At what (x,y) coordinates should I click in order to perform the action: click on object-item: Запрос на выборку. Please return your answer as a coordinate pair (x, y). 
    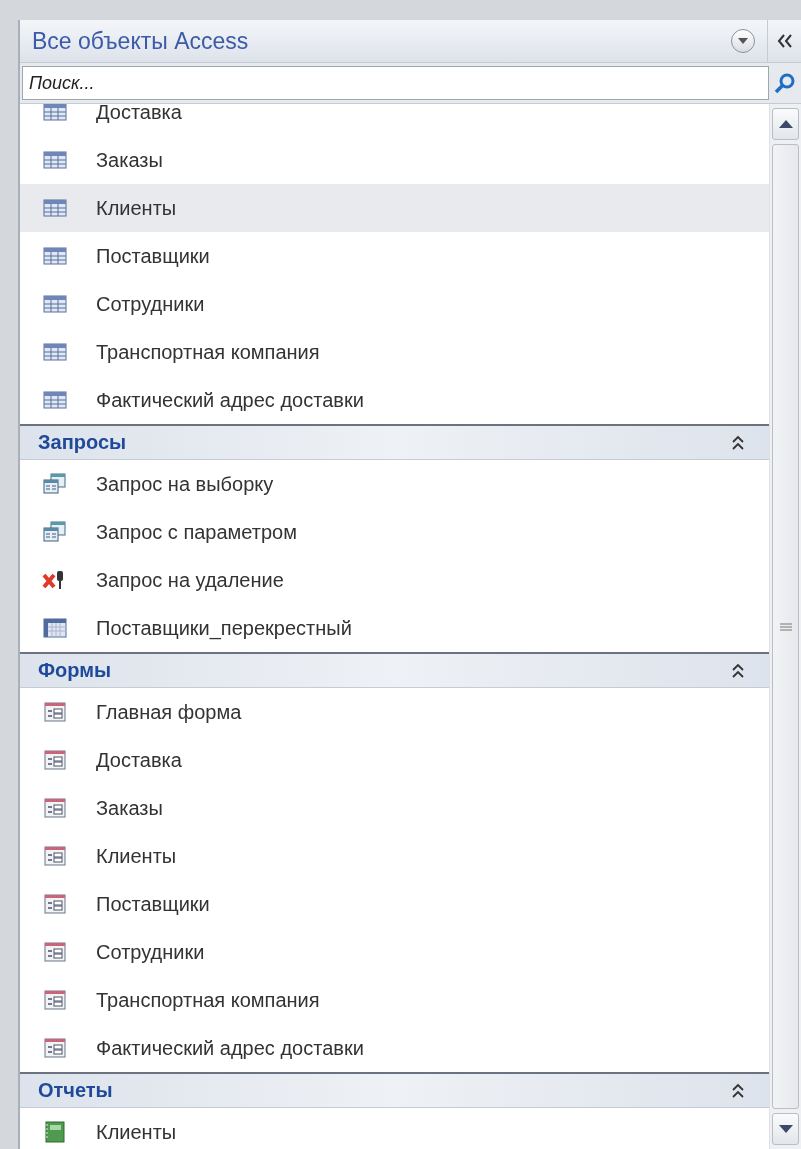
    Looking at the image, I should click on (394, 484).